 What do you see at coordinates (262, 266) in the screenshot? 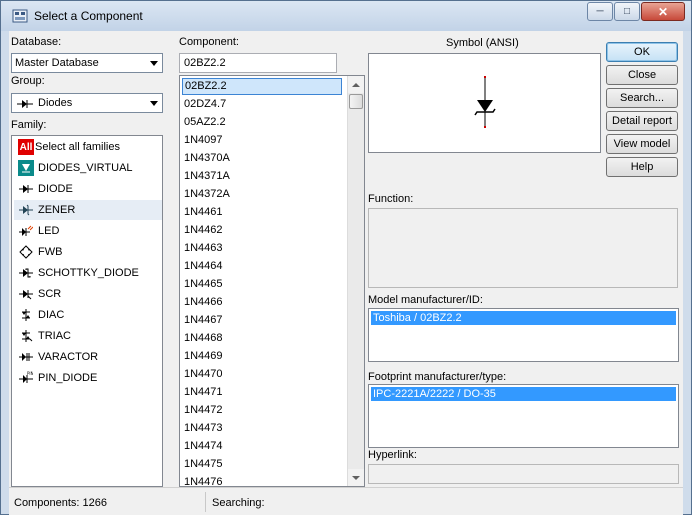
I see `component-list-item: 1N4464` at bounding box center [262, 266].